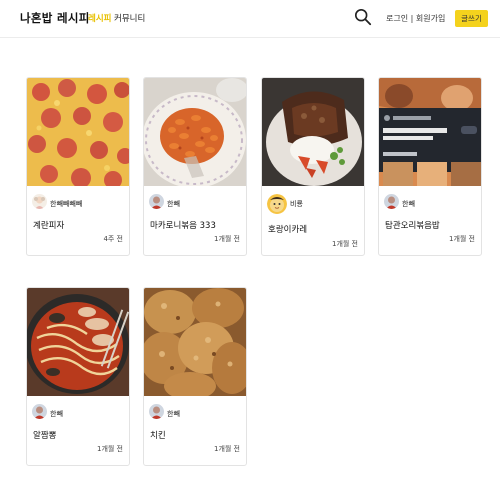 This screenshot has height=500, width=500. I want to click on signup-link: 회원가입, so click(430, 18).